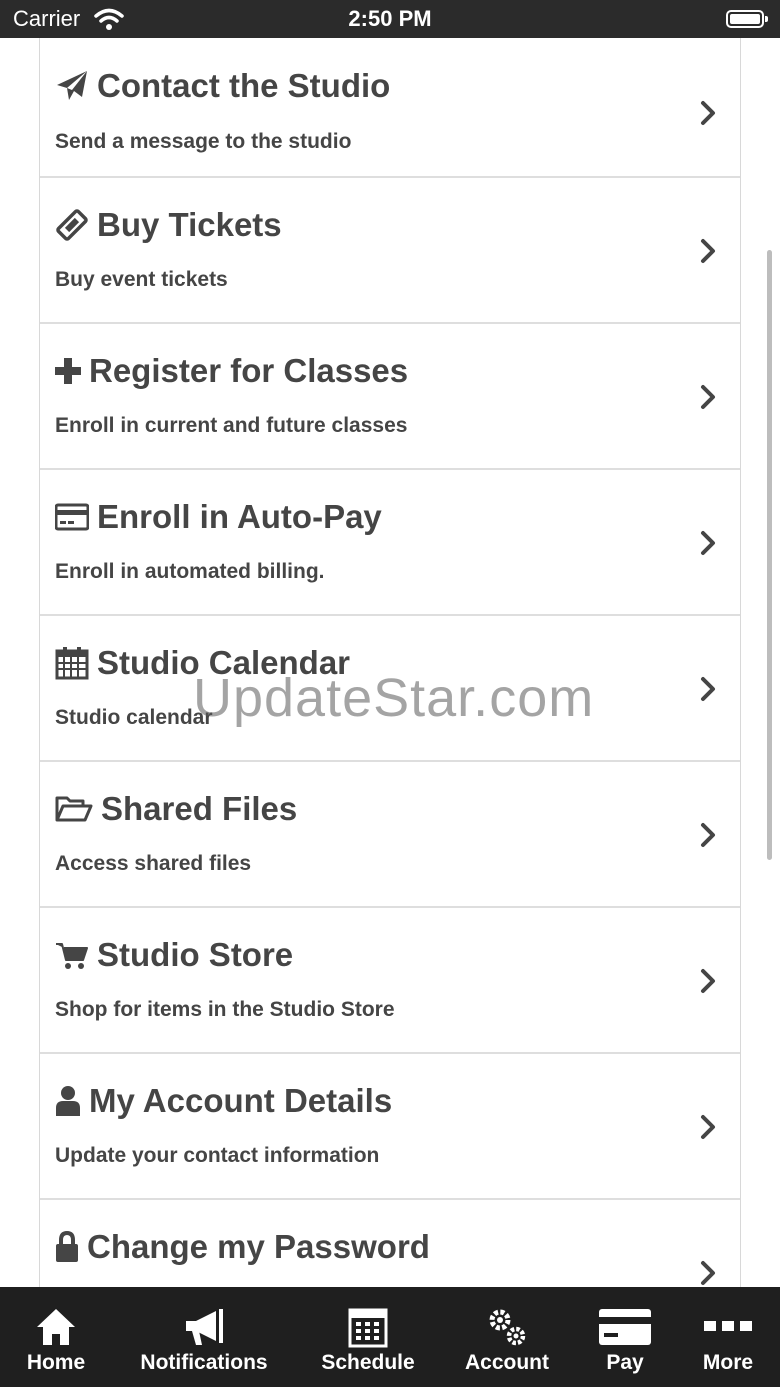 The height and width of the screenshot is (1387, 780). I want to click on menu-item-shared-files: Shared Files Access shared files, so click(390, 835).